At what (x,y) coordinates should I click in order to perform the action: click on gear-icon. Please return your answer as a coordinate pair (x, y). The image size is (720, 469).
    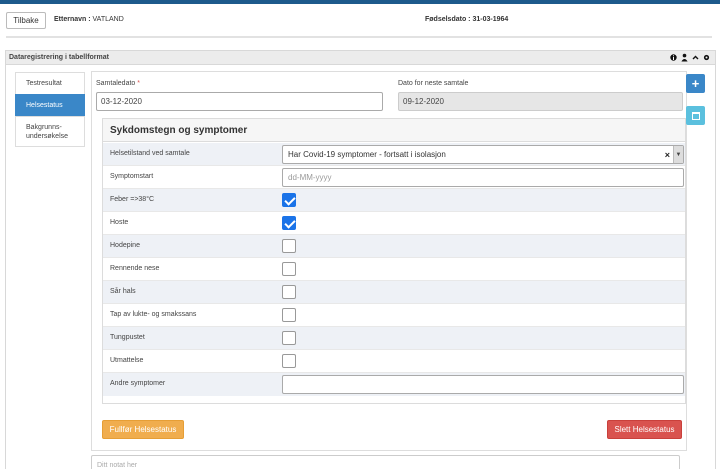
    Looking at the image, I should click on (706, 57).